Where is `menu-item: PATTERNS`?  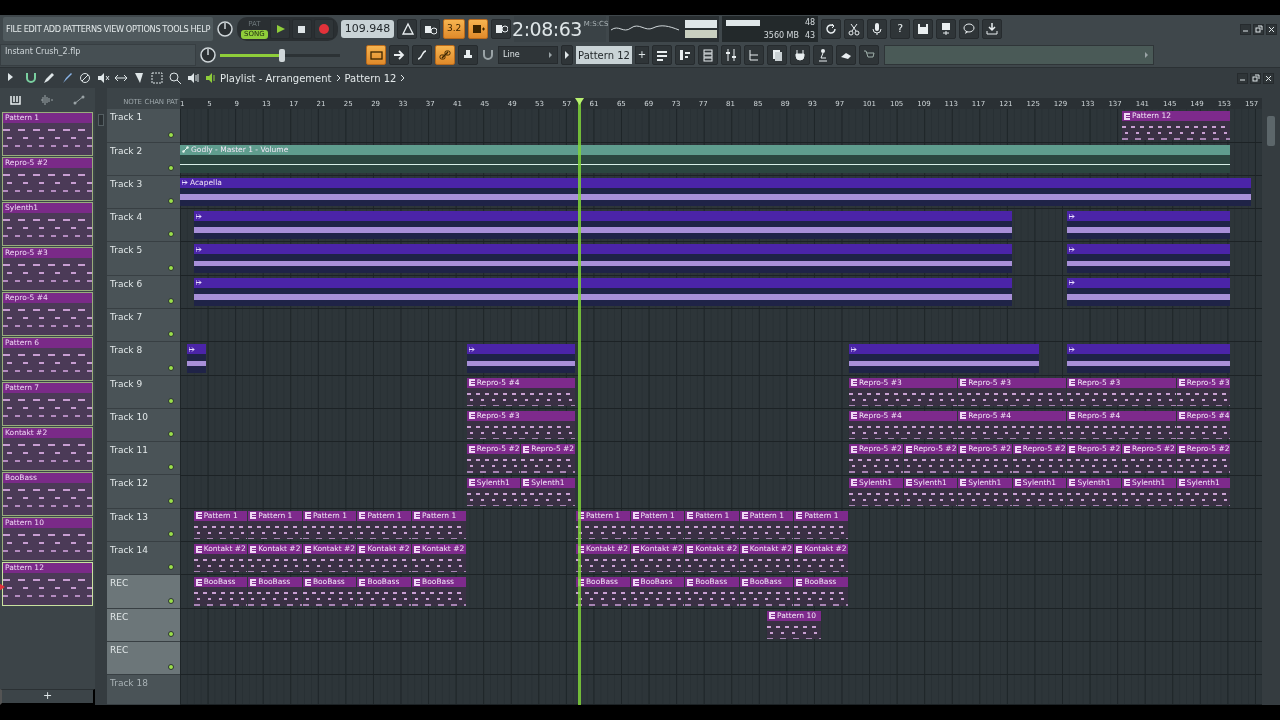
menu-item: PATTERNS is located at coordinates (82, 29).